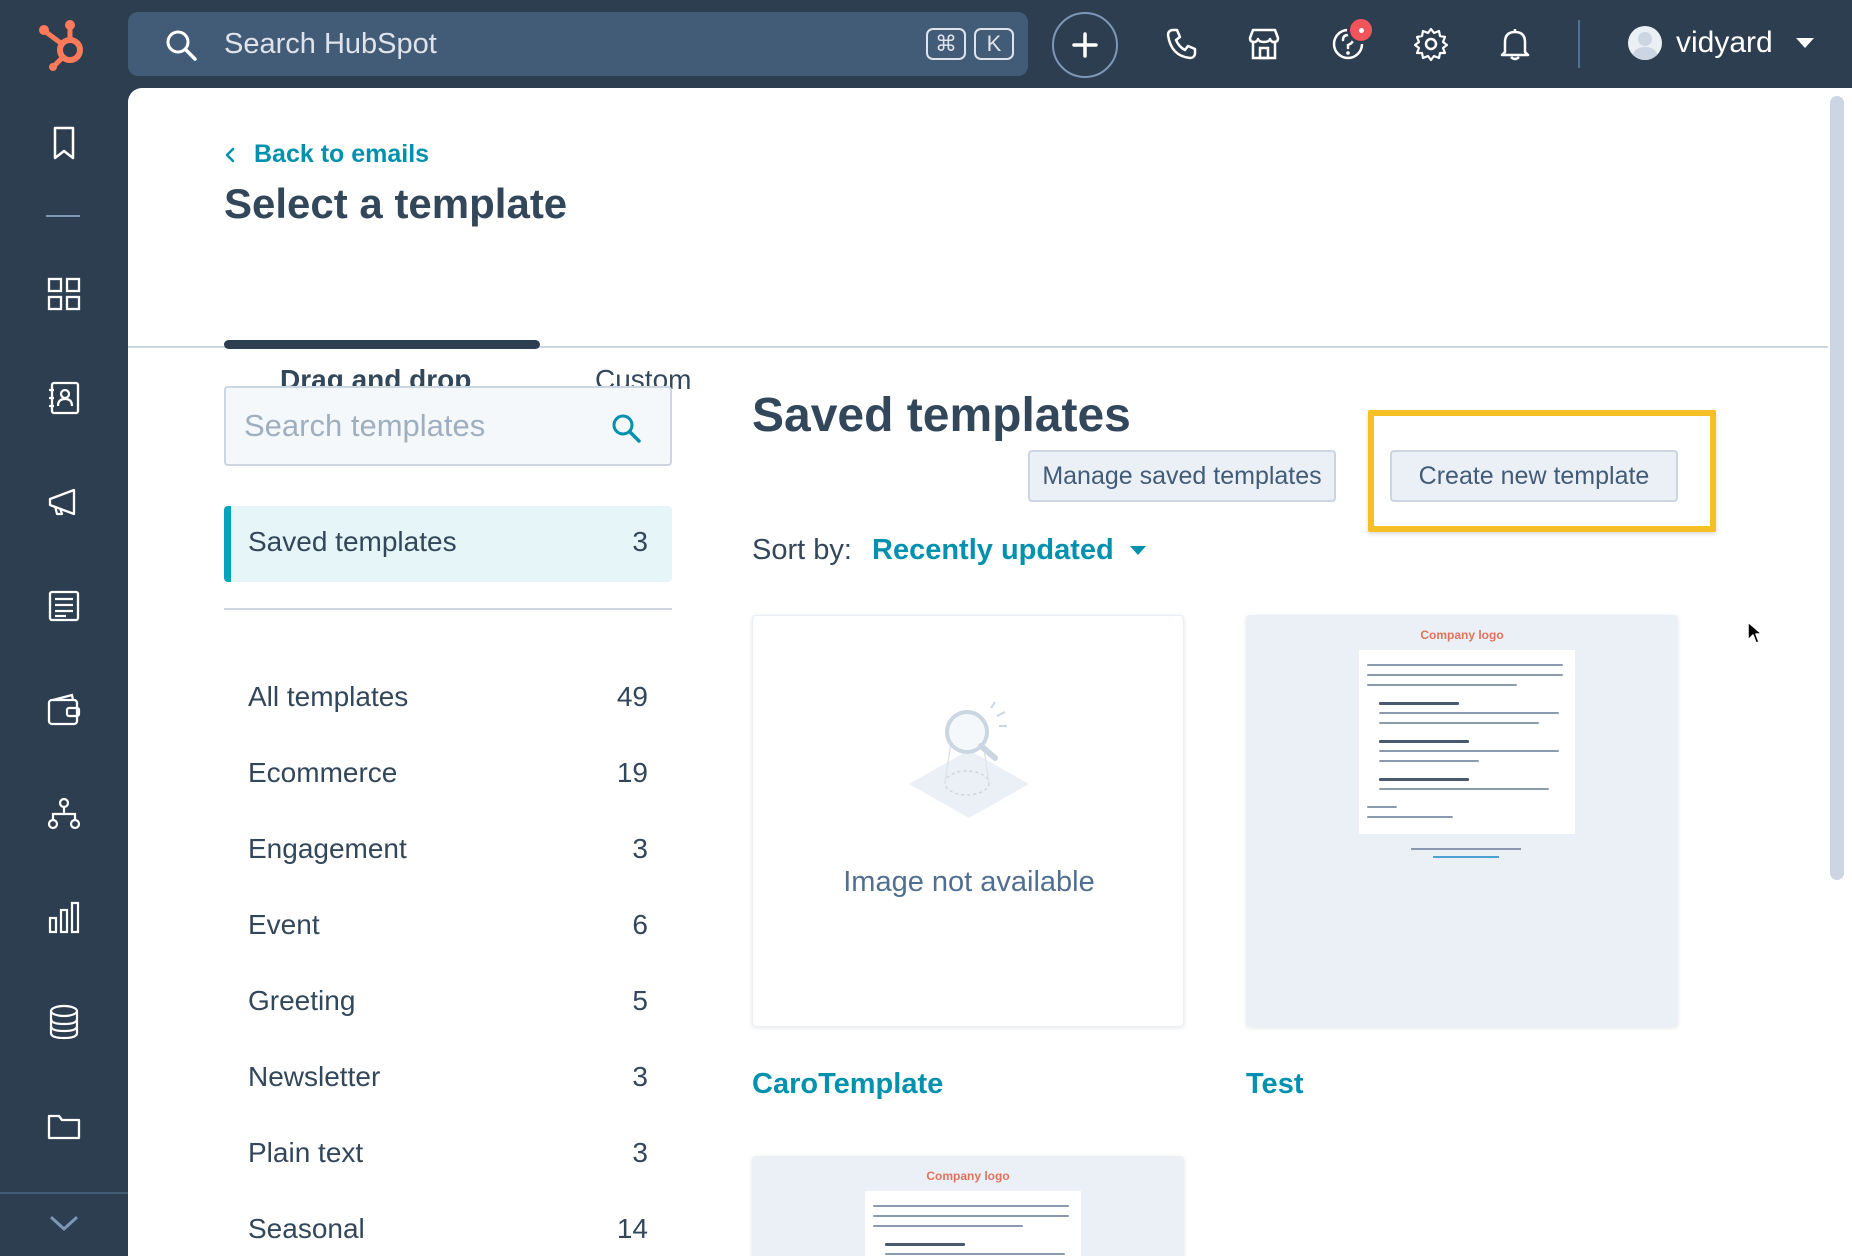  Describe the element at coordinates (382, 344) in the screenshot. I see `active-tab-indicator` at that location.